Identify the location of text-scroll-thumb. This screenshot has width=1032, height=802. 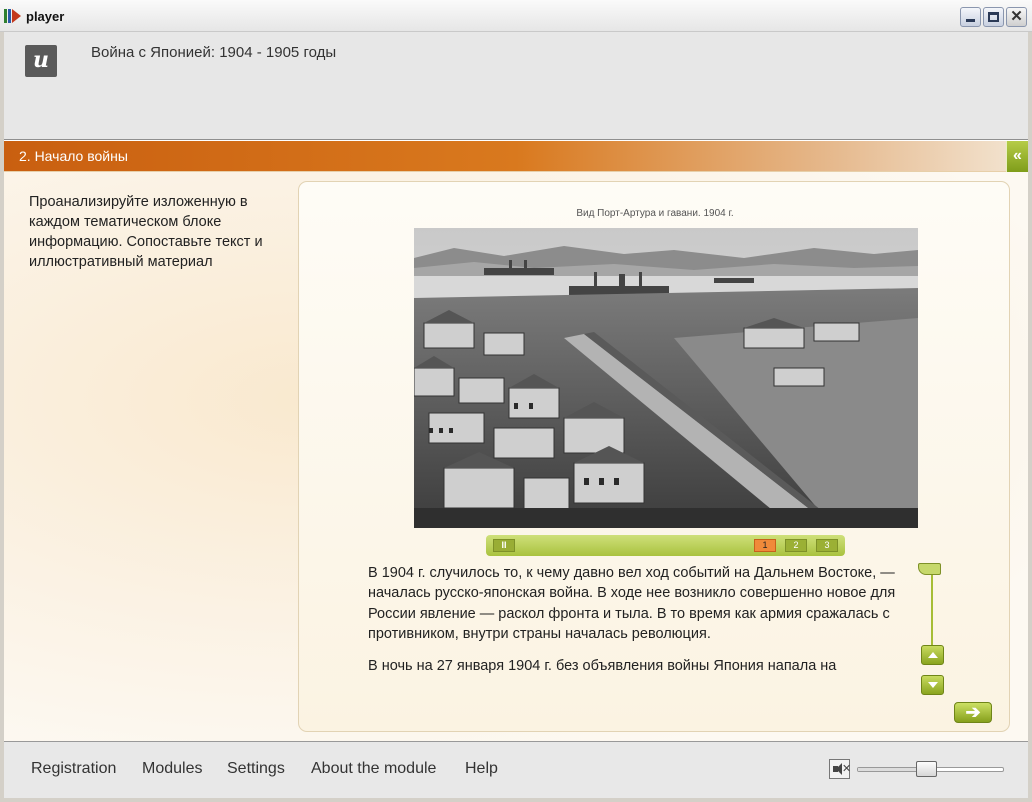
(929, 569).